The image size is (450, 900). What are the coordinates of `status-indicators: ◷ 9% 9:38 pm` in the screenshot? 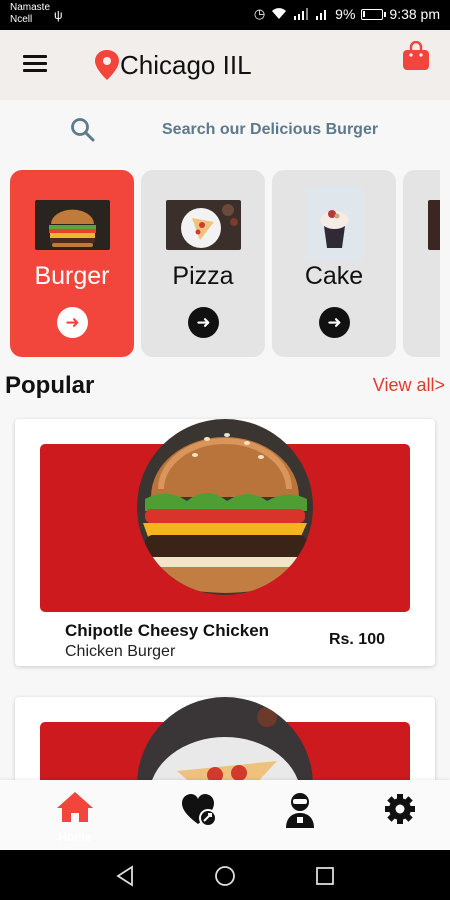 It's located at (347, 14).